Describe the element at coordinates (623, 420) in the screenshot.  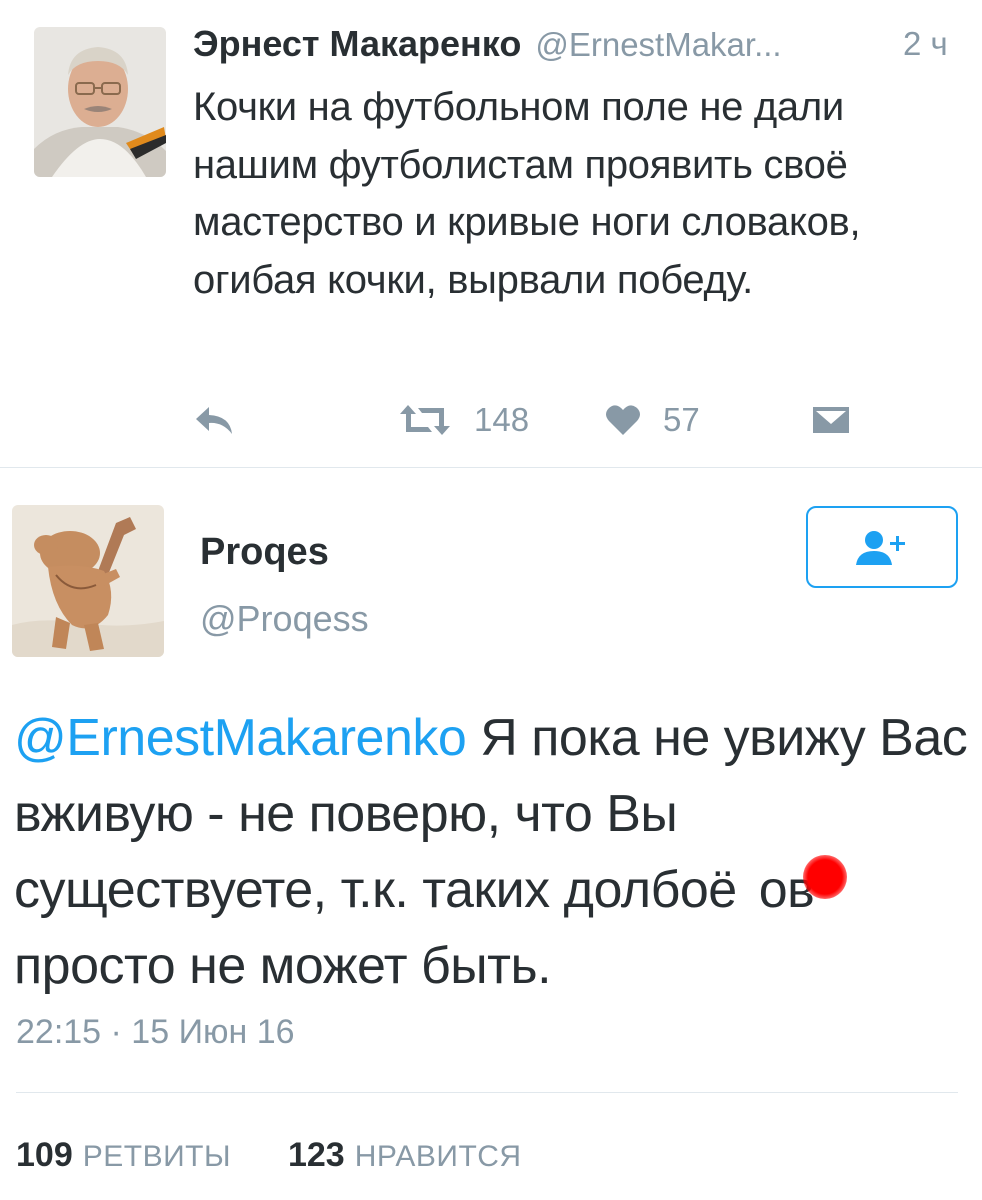
I see `heart-icon` at that location.